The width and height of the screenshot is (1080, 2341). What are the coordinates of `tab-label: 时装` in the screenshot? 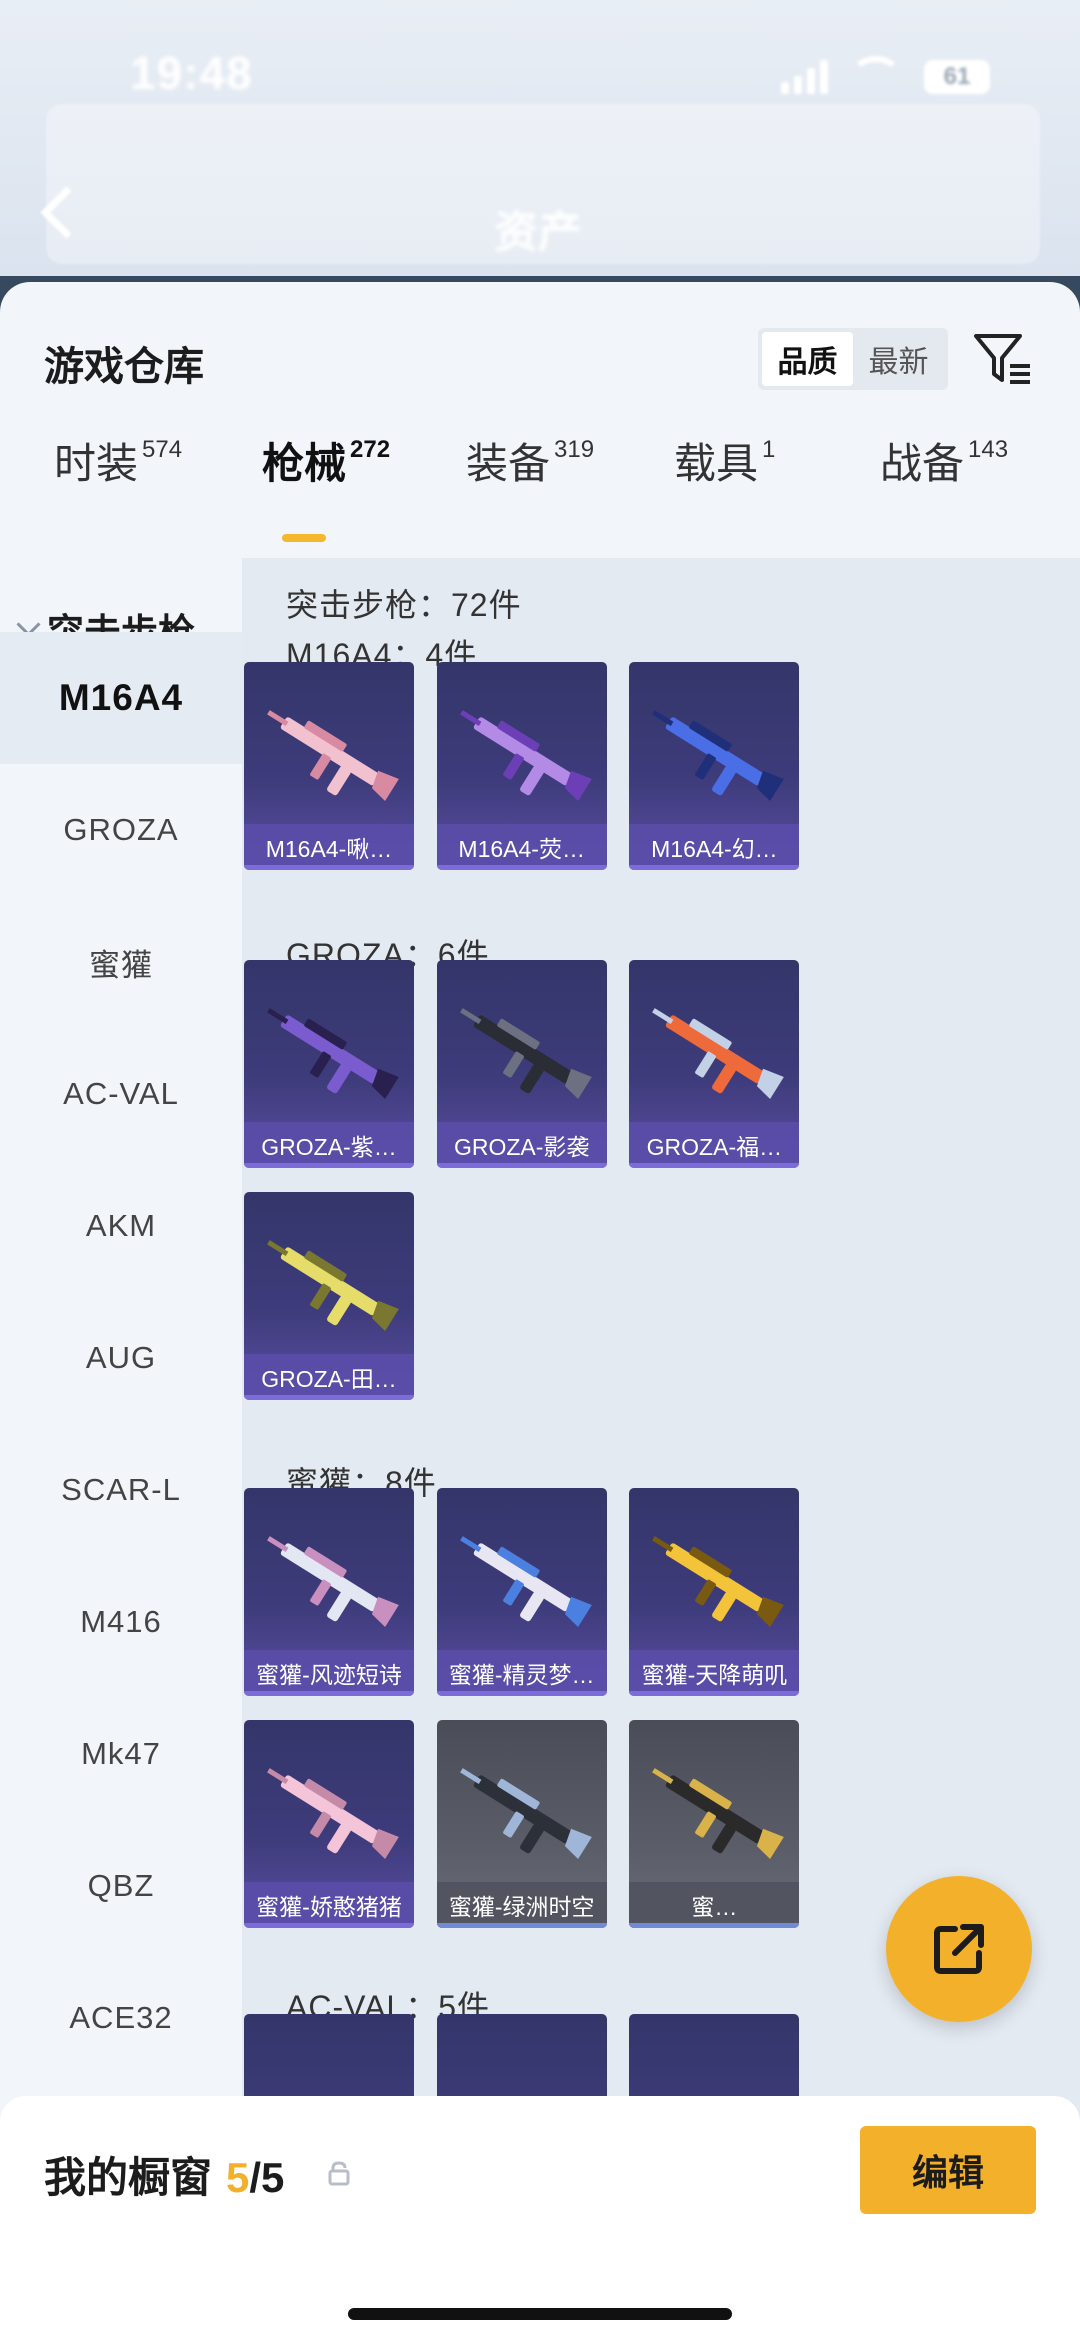 It's located at (96, 463).